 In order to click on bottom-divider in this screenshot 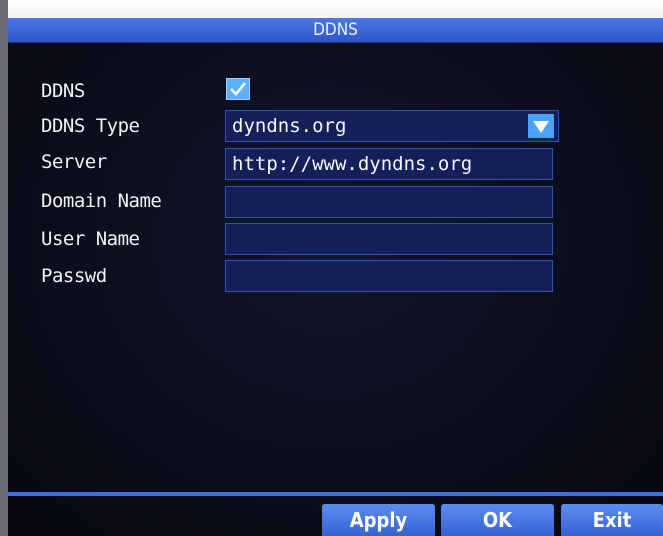, I will do `click(335, 494)`.